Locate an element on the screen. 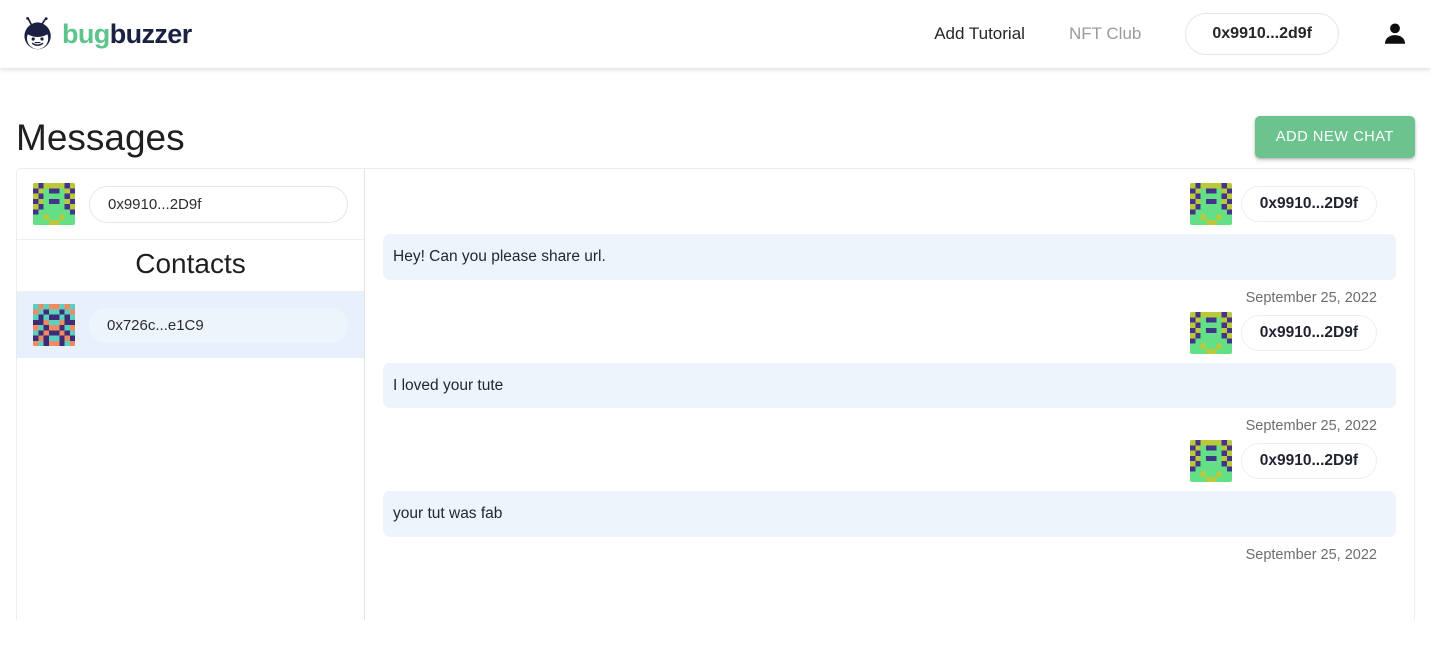 The image size is (1431, 661). brand-wordmark: bugbuzzer is located at coordinates (127, 33).